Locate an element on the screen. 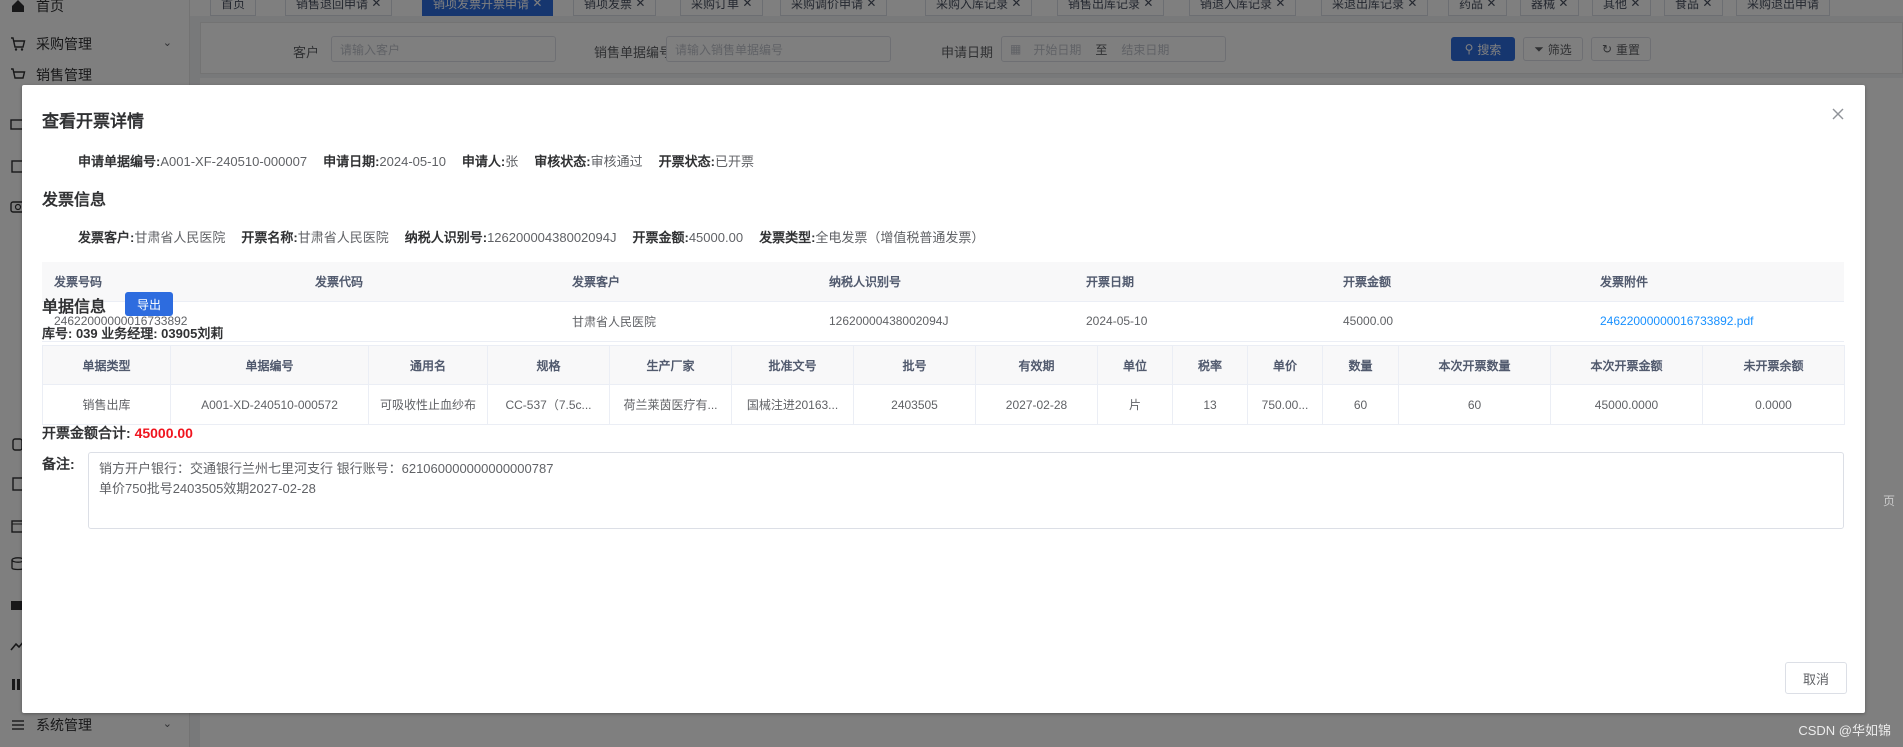 This screenshot has height=747, width=1903. invoice-section-title: 发票信息 is located at coordinates (74, 200).